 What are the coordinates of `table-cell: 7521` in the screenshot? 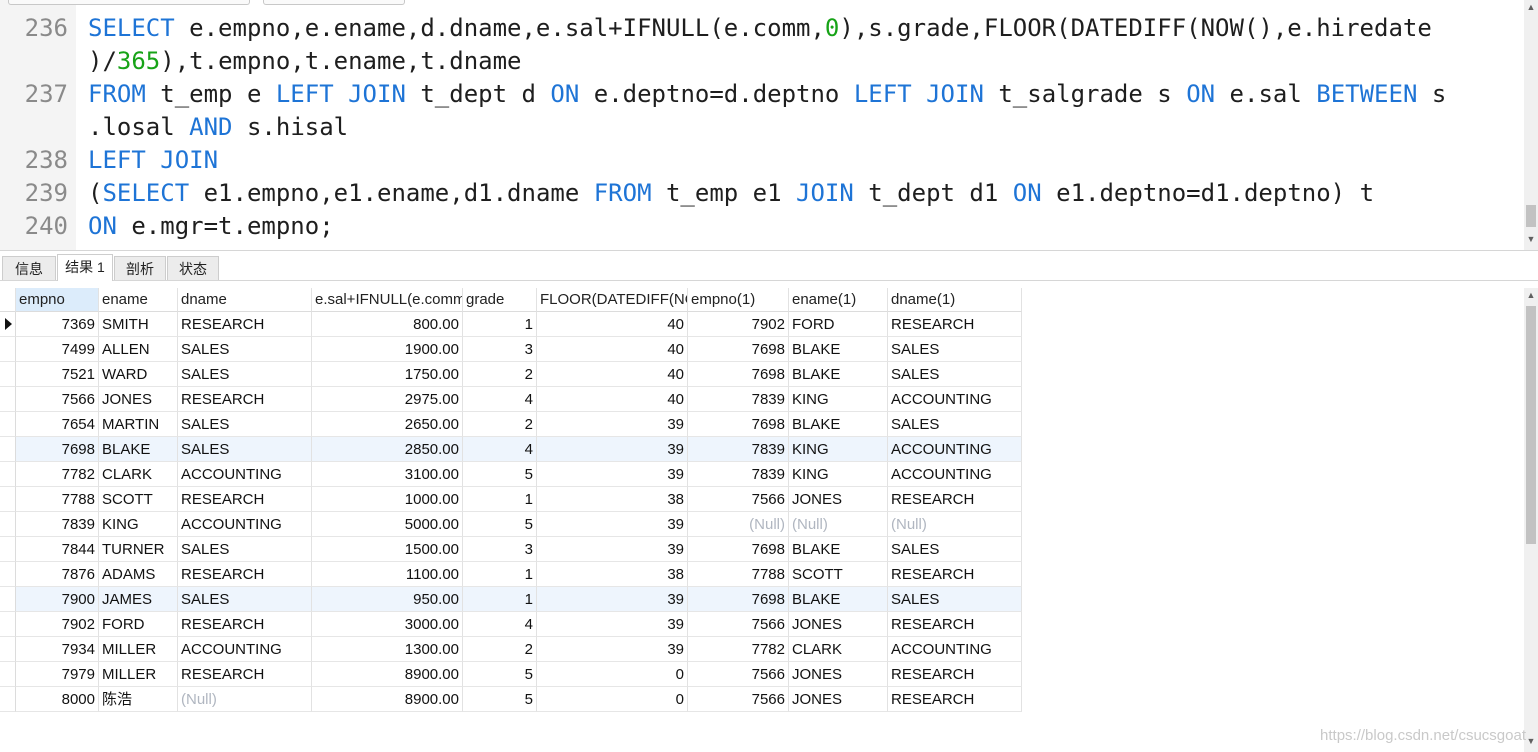 It's located at (57, 374).